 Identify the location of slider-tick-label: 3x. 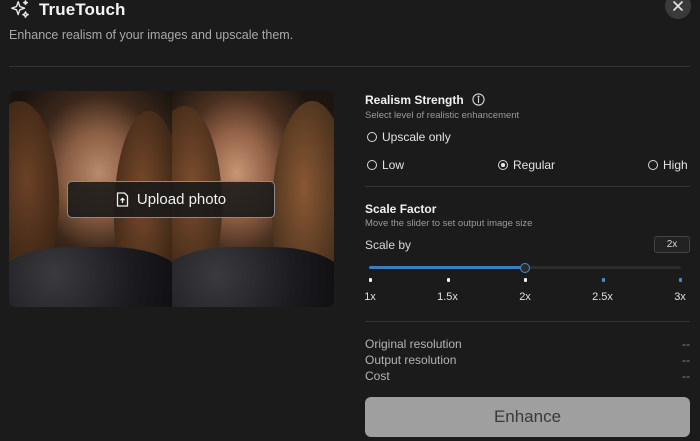
(680, 297).